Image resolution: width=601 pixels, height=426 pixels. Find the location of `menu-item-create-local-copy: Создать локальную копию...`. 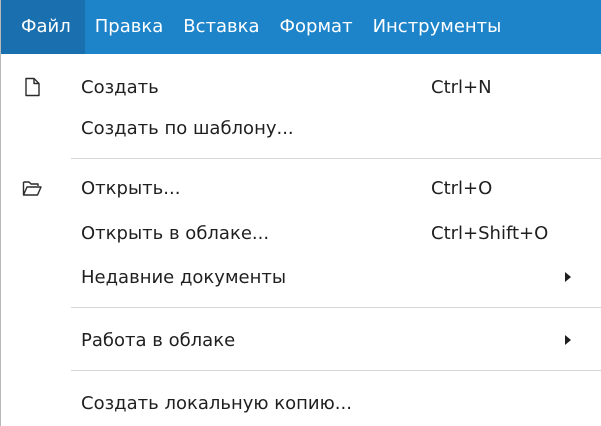

menu-item-create-local-copy: Создать локальную копию... is located at coordinates (301, 403).